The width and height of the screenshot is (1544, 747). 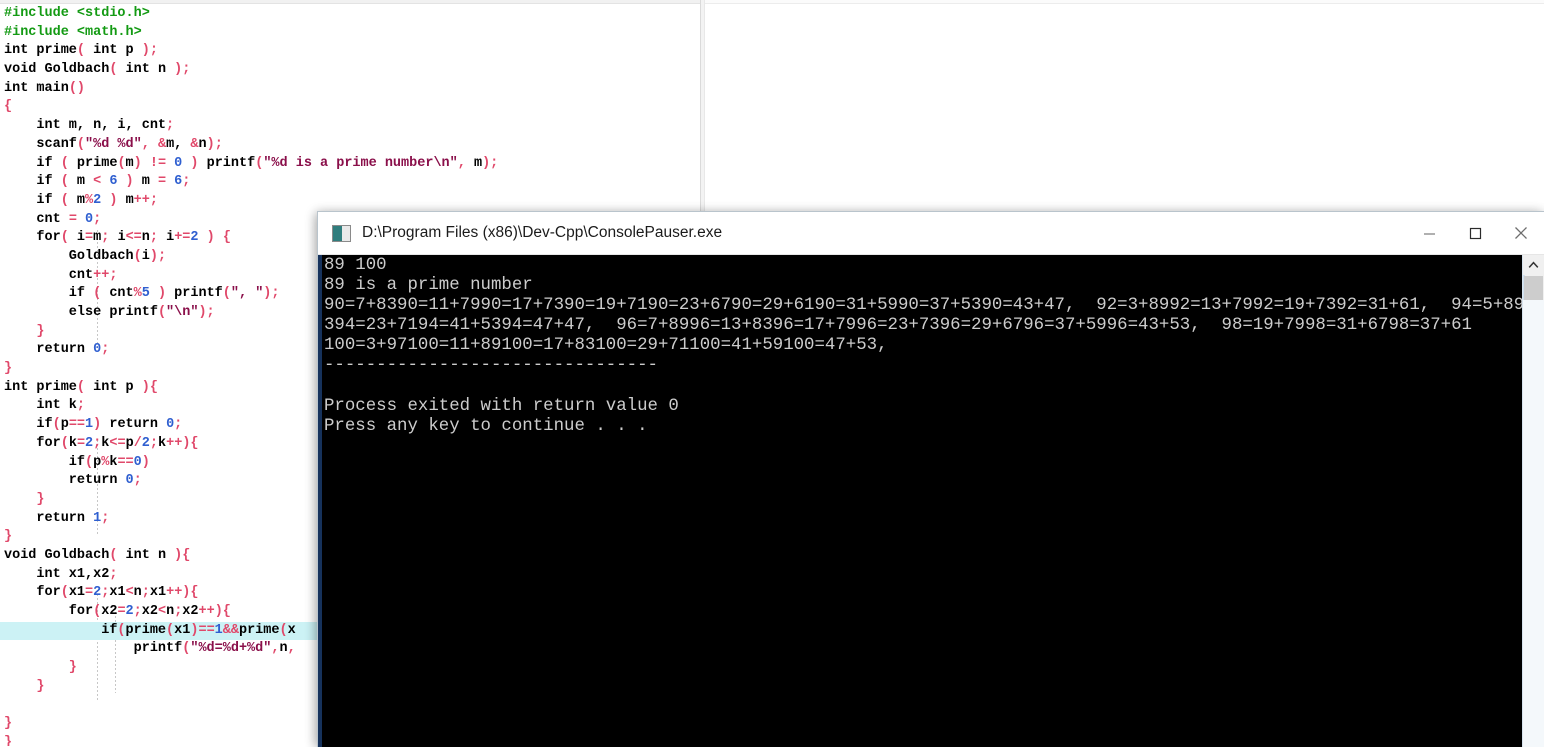 I want to click on code-token: void Goldbach, so click(x=57, y=555).